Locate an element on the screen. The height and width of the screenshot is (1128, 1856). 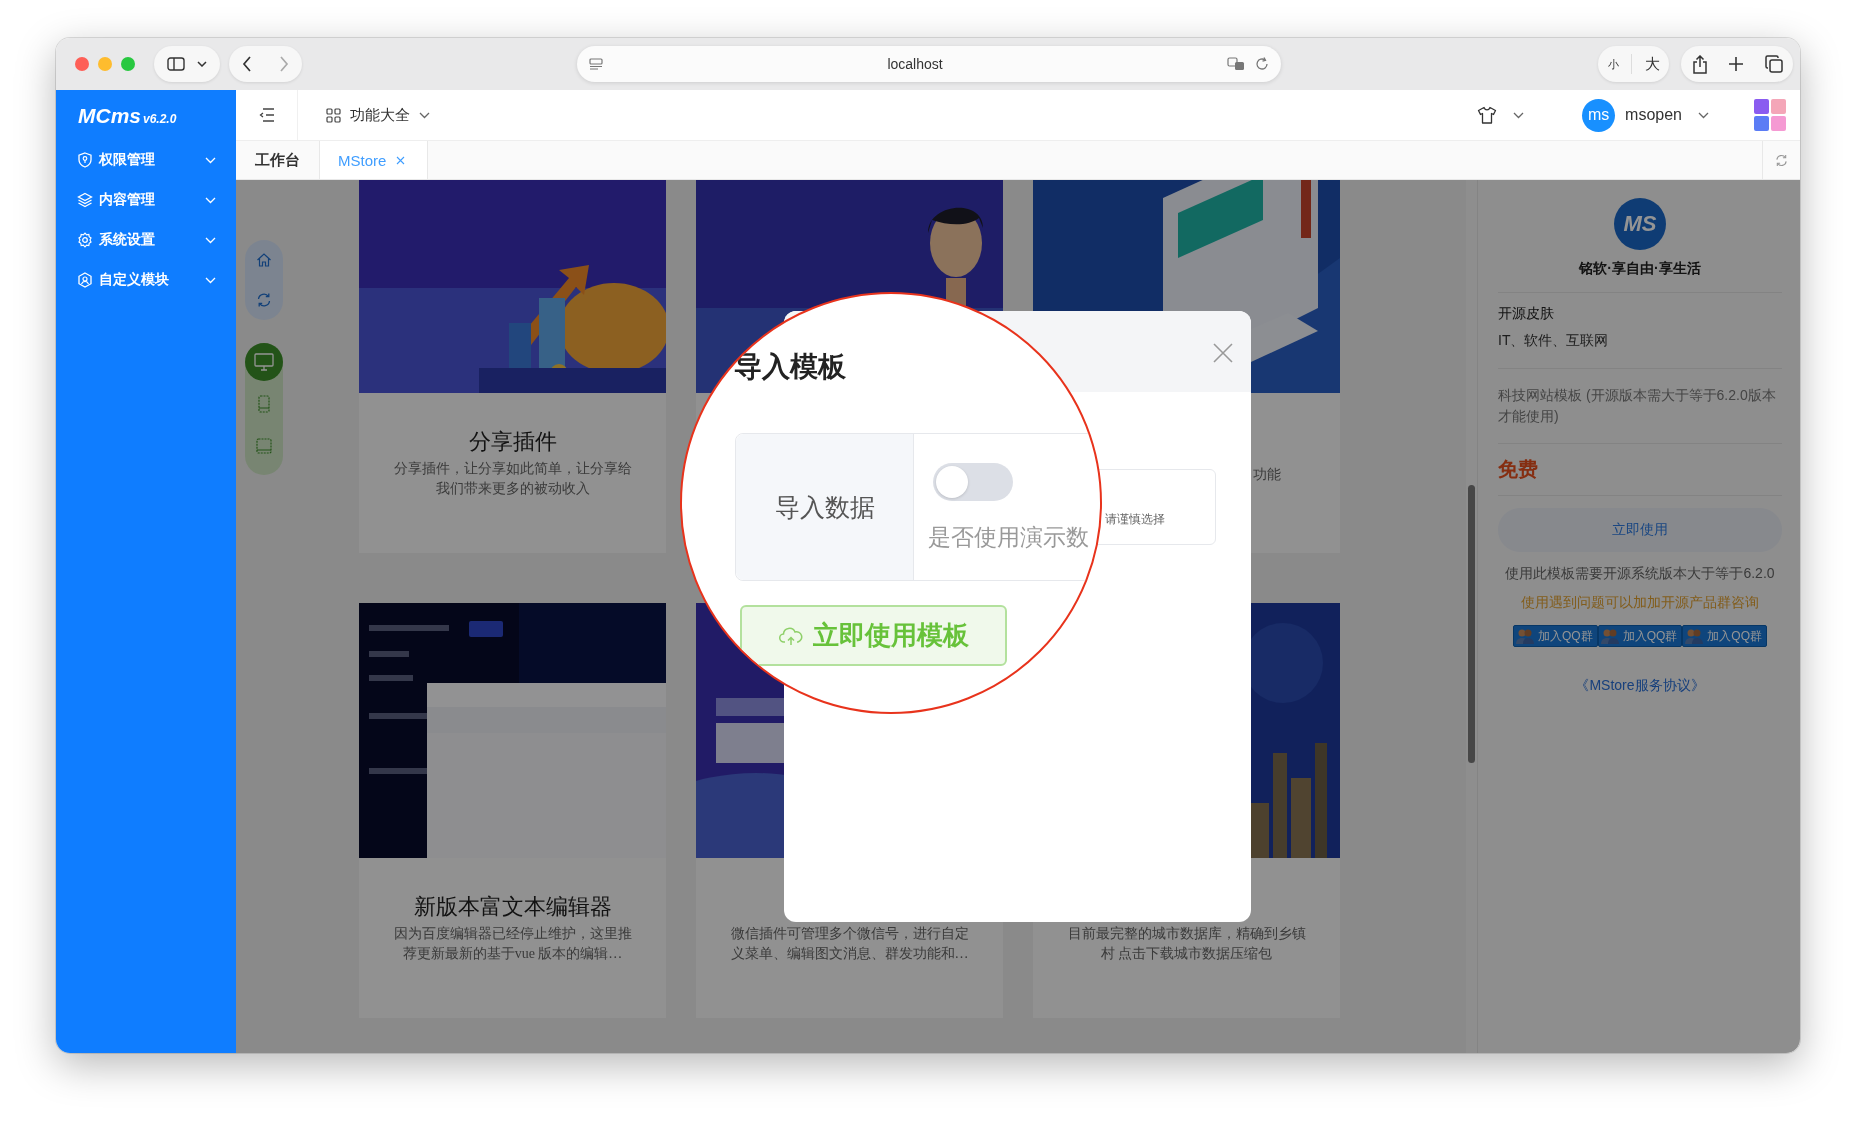
slogan: 铭软·享自由·享生活 is located at coordinates (1639, 269).